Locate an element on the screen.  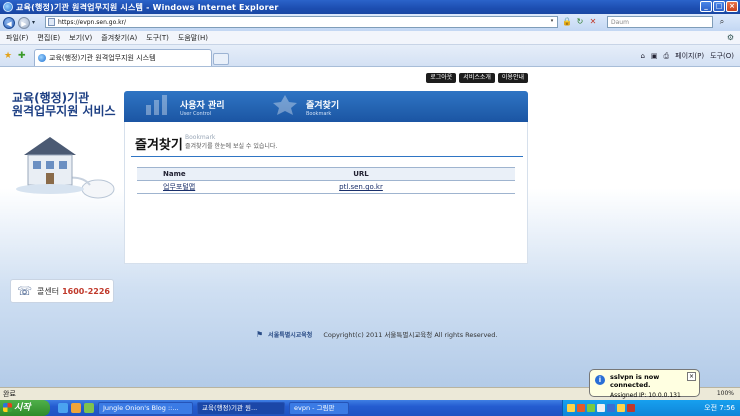
taskbar-clock: 오전 7:56 is located at coordinates (719, 408).